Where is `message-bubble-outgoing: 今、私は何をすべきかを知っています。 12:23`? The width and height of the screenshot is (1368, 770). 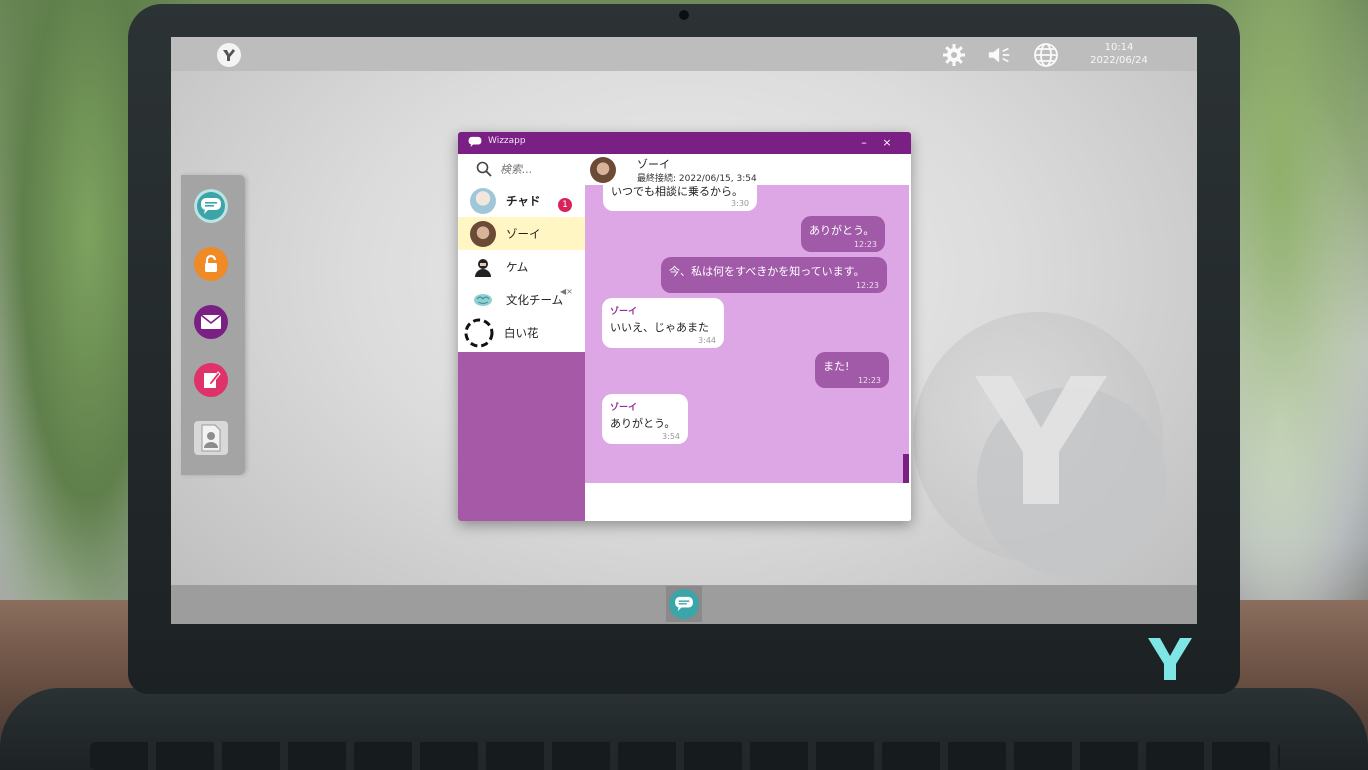
message-bubble-outgoing: 今、私は何をすべきかを知っています。 12:23 is located at coordinates (774, 275).